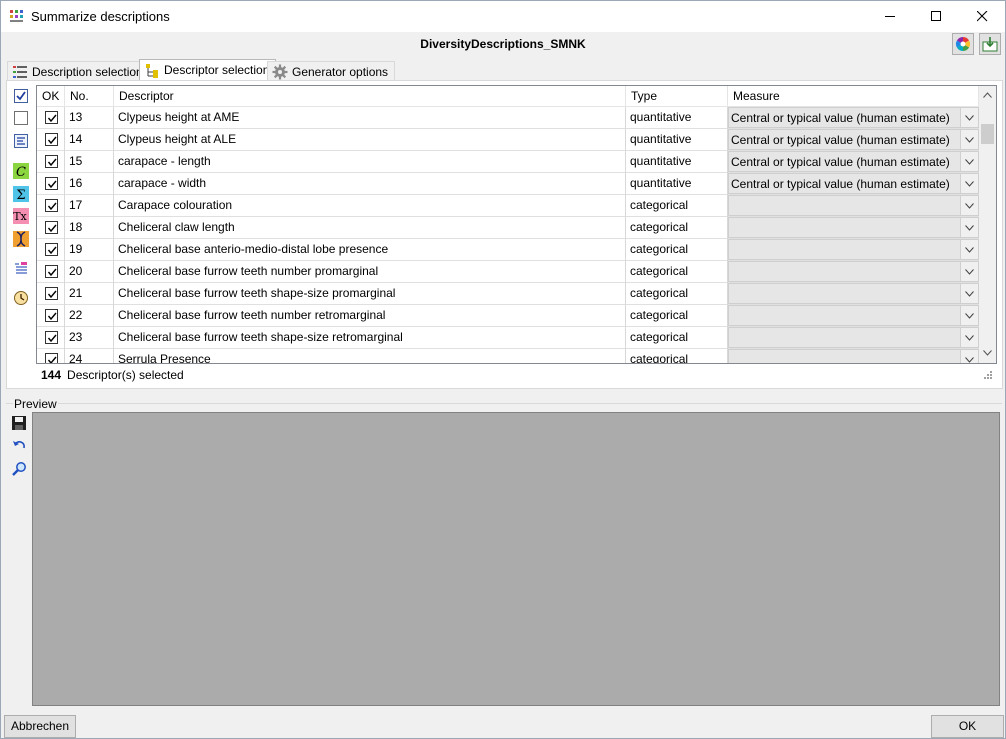 This screenshot has width=1006, height=739. Describe the element at coordinates (21, 171) in the screenshot. I see `c-icon: C` at that location.